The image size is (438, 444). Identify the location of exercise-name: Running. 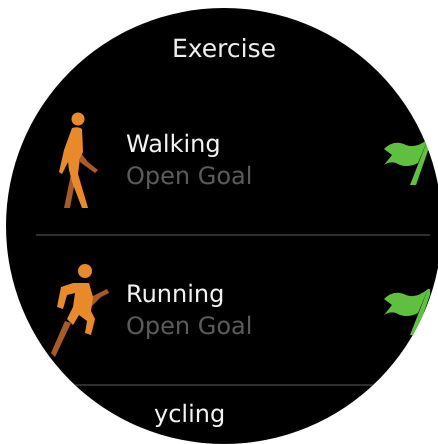
(176, 294).